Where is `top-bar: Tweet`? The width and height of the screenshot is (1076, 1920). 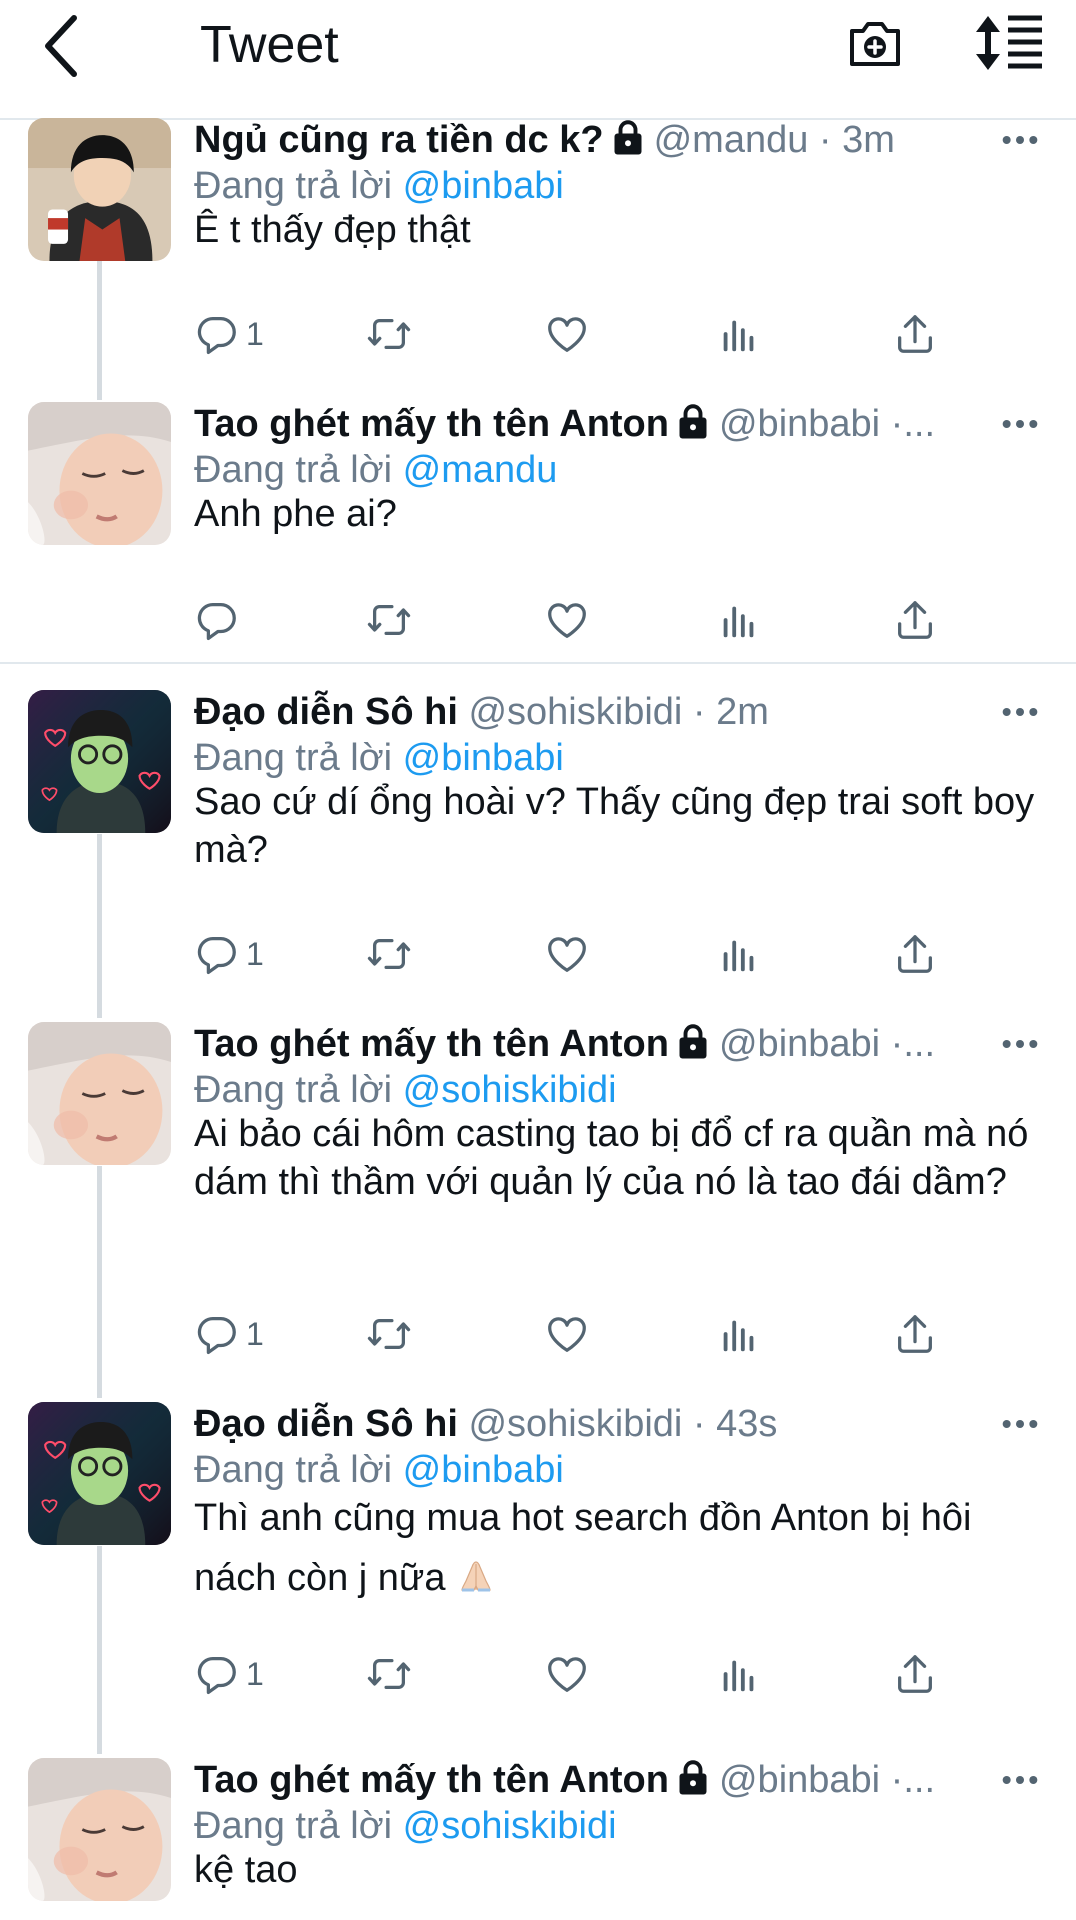 top-bar: Tweet is located at coordinates (538, 60).